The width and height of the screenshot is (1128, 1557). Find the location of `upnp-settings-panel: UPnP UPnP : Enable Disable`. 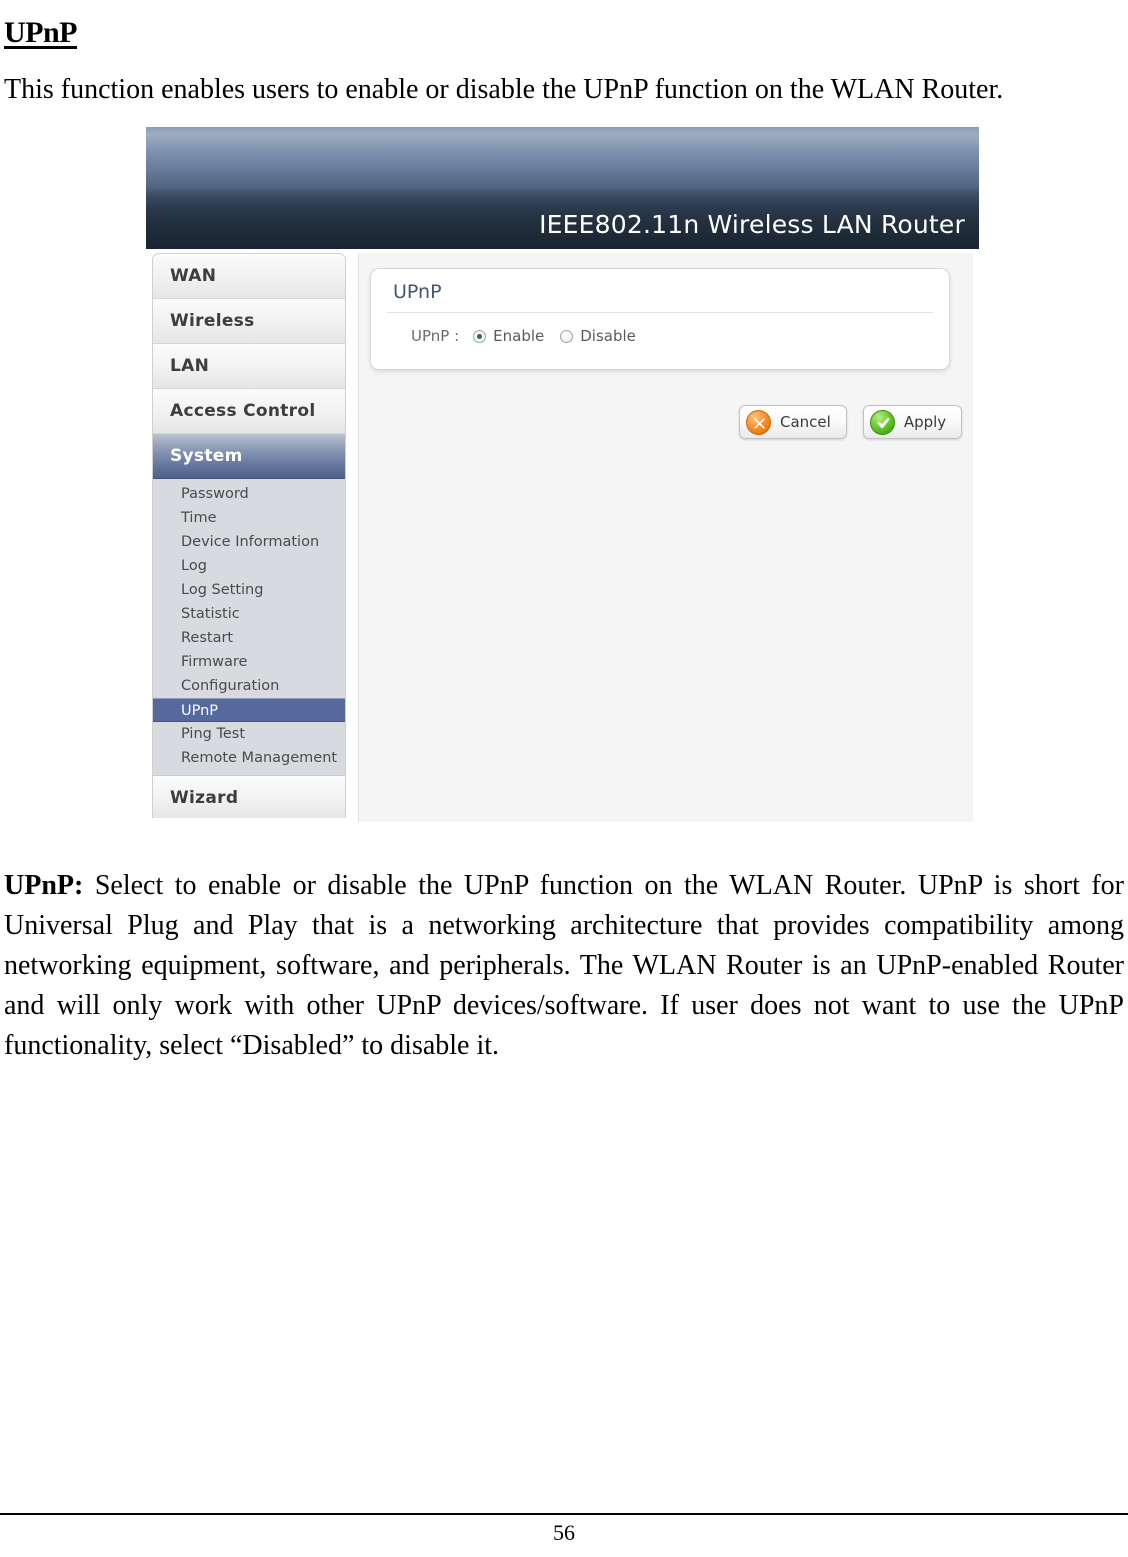

upnp-settings-panel: UPnP UPnP : Enable Disable is located at coordinates (660, 319).